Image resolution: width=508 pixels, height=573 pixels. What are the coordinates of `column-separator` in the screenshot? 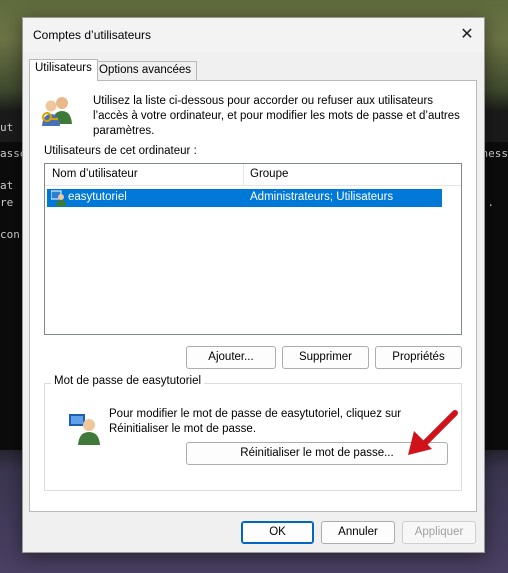 It's located at (243, 175).